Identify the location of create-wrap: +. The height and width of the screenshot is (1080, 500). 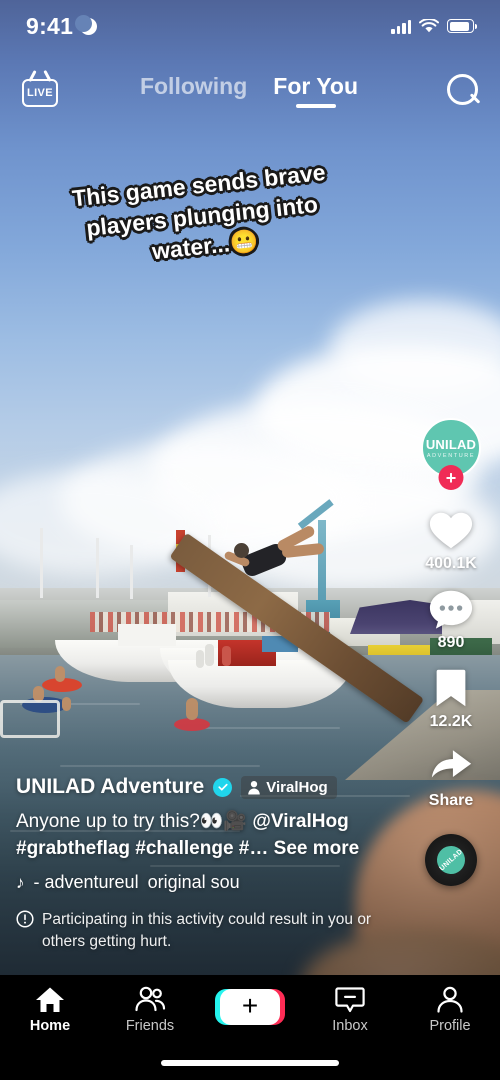
(250, 1005).